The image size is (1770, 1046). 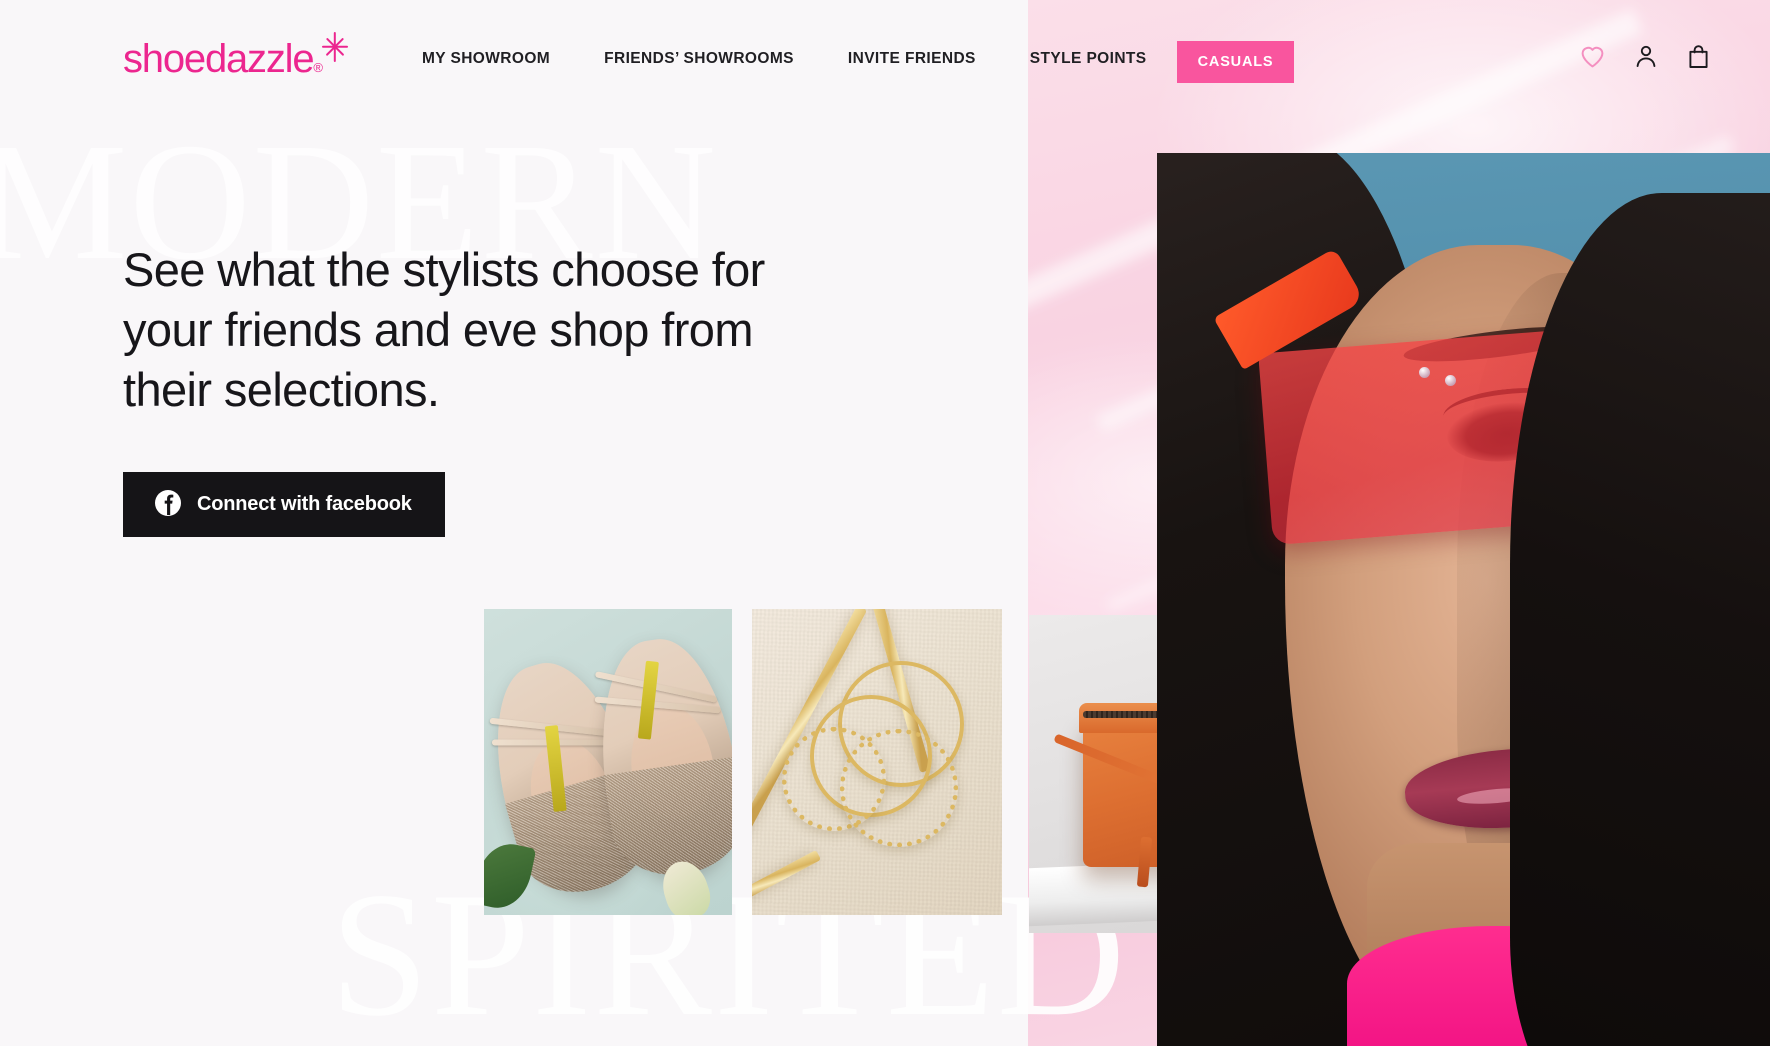 What do you see at coordinates (1592, 56) in the screenshot?
I see `heart-icon` at bounding box center [1592, 56].